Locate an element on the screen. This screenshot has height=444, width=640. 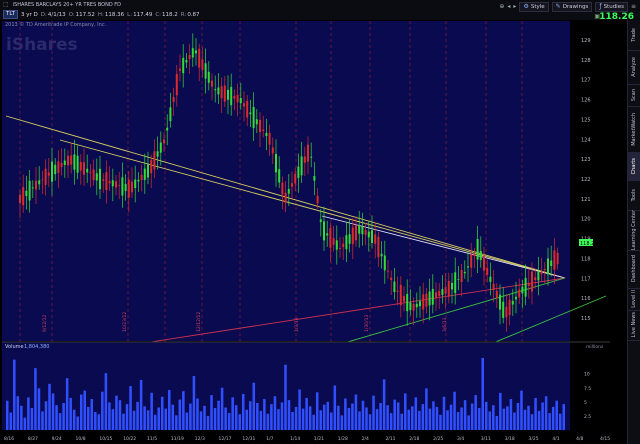
tab-marketwatch: MarketWatch is located at coordinates (634, 129).